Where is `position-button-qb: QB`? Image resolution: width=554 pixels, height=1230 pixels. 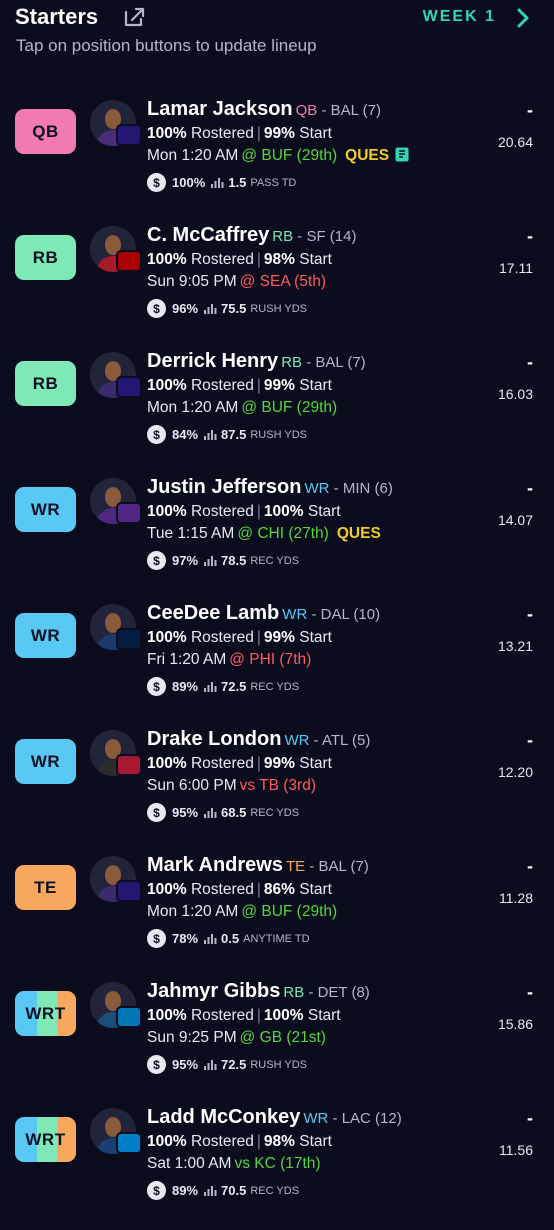
position-button-qb: QB is located at coordinates (45, 131).